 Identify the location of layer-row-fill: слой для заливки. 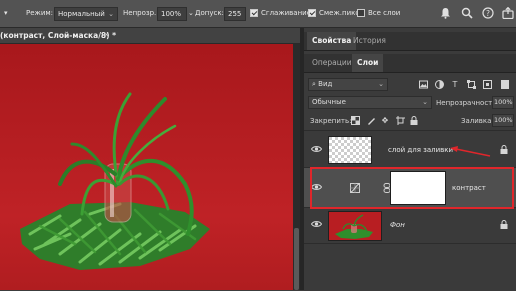
(410, 150).